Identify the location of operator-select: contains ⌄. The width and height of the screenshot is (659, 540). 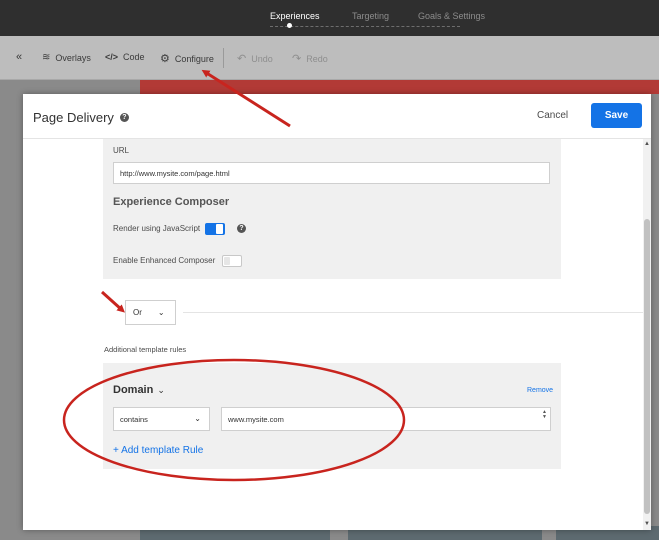
(161, 419).